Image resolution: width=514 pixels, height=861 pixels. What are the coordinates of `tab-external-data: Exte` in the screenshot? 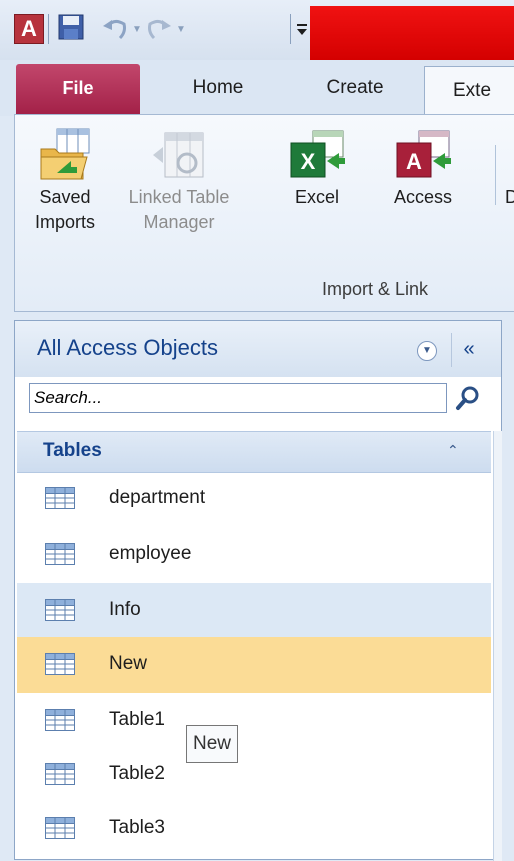 It's located at (469, 92).